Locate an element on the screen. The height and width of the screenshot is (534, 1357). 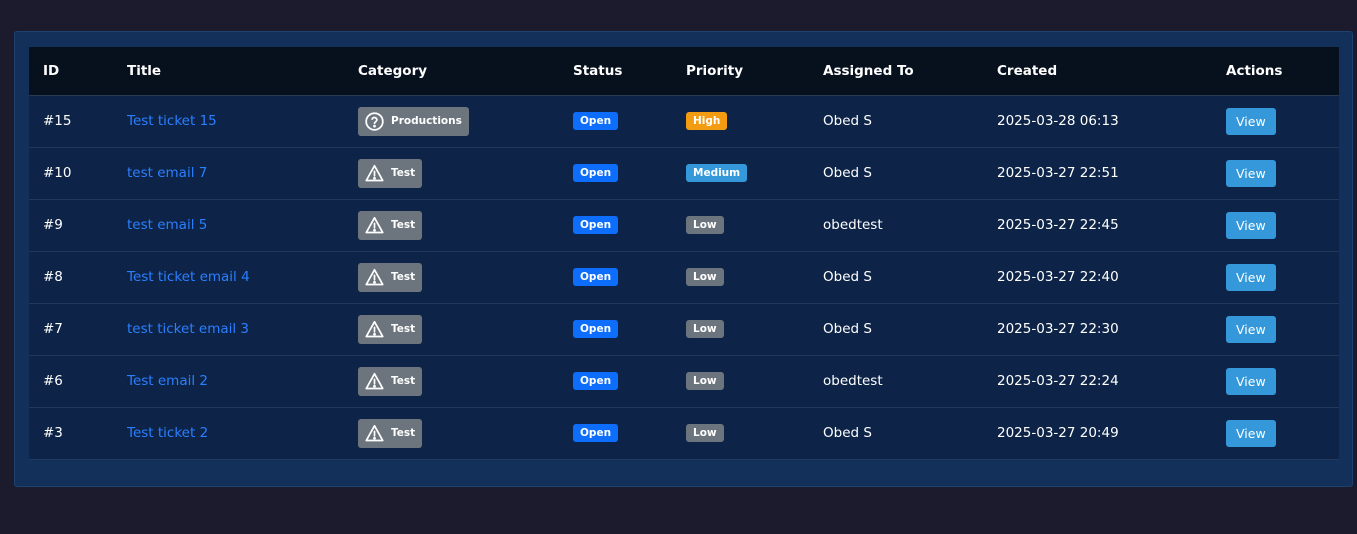
ticket-priority-cell: Medium is located at coordinates (740, 173).